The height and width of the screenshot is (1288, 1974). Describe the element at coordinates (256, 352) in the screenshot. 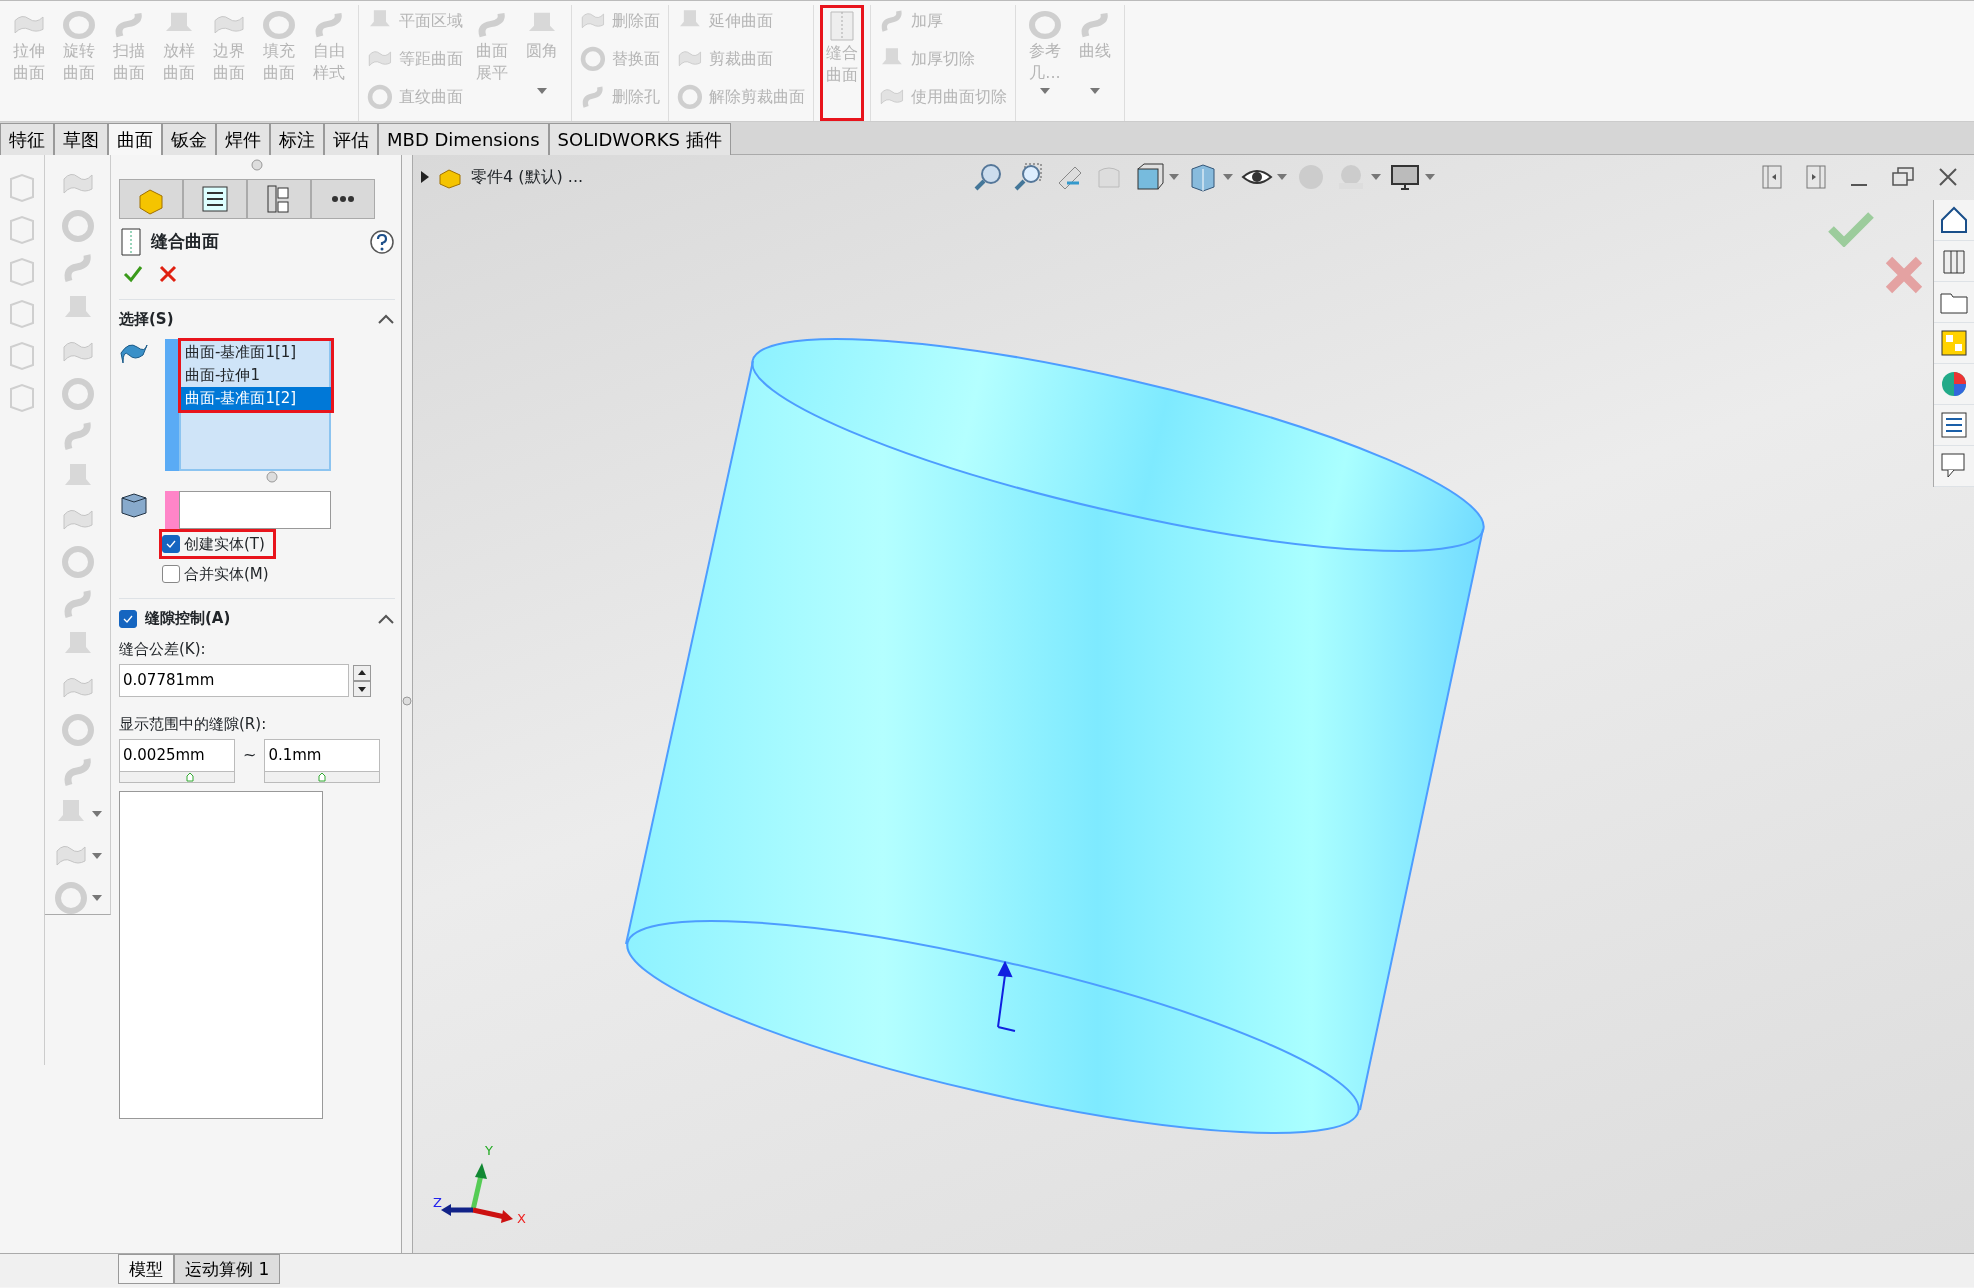

I see `list-item: 曲面-基准面1[1]` at that location.